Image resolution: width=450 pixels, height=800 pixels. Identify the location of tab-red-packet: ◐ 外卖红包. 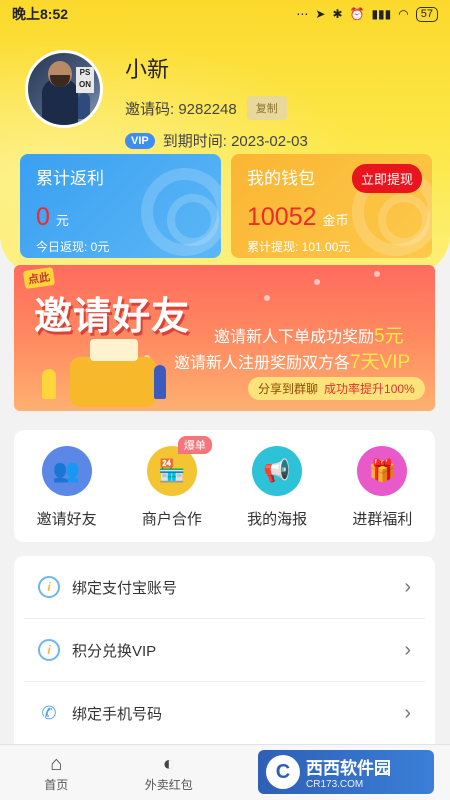
(169, 772).